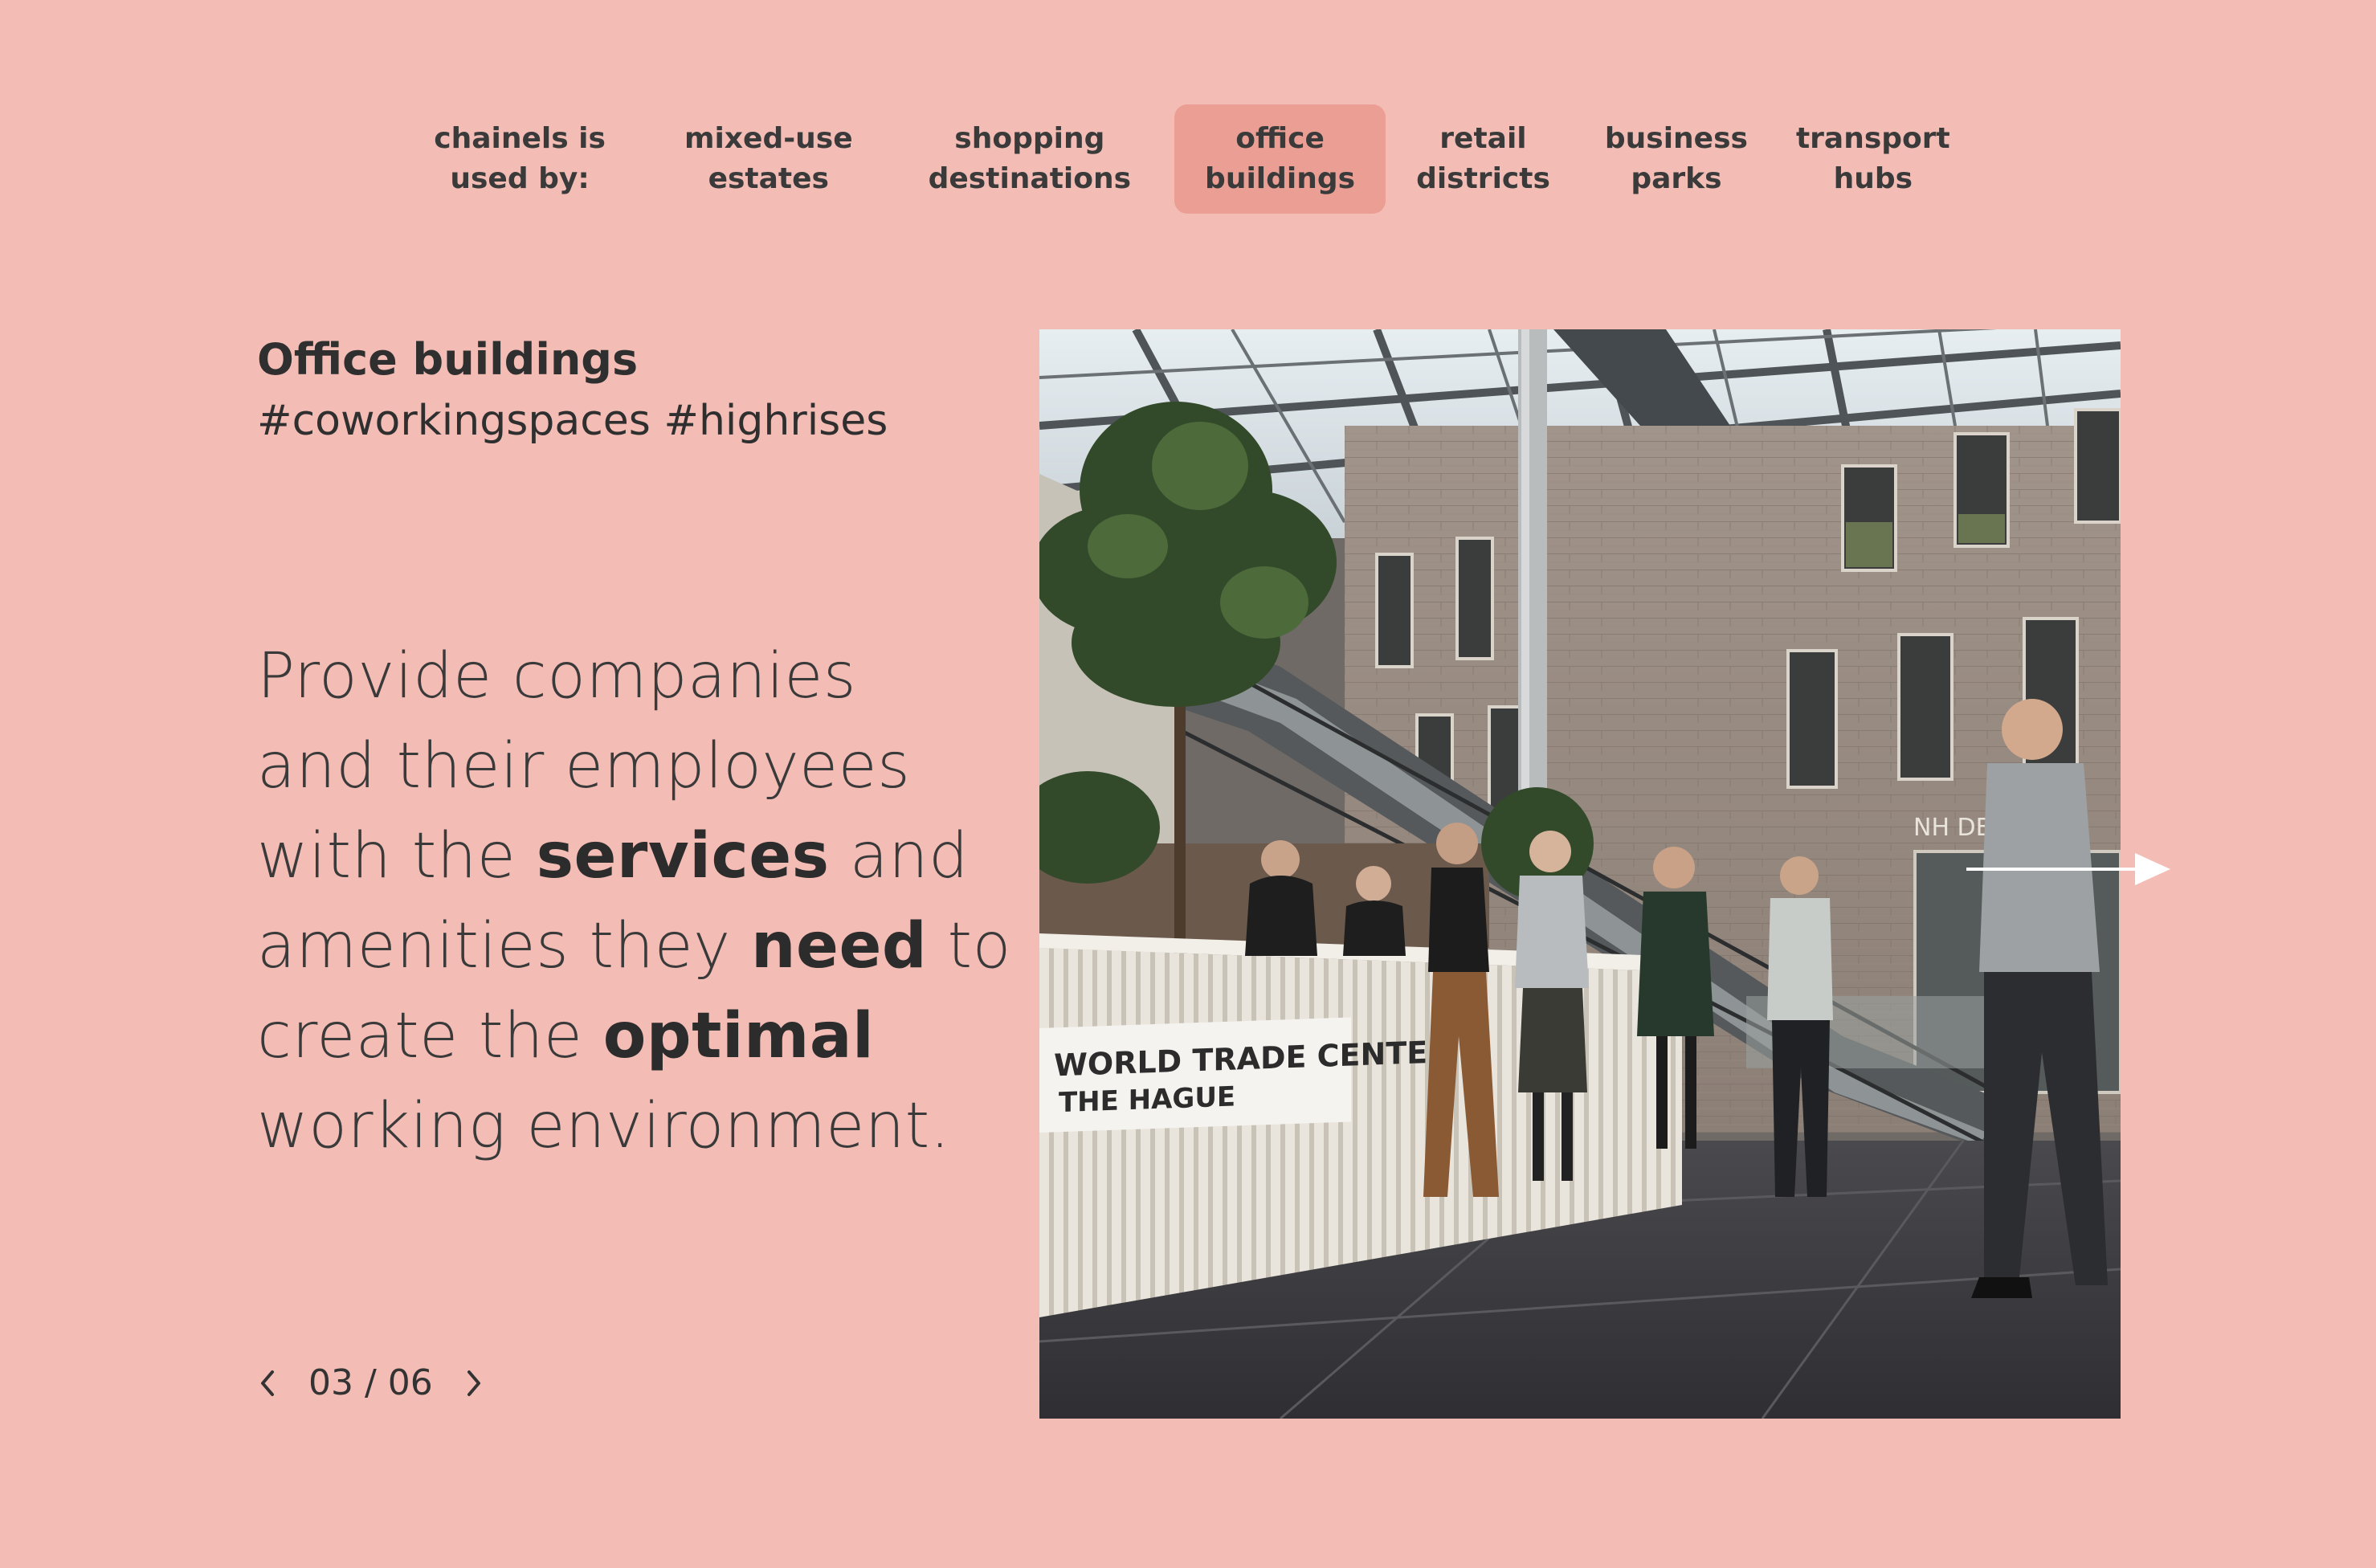 Image resolution: width=2376 pixels, height=1568 pixels. What do you see at coordinates (584, 766) in the screenshot?
I see `statement-line-2: and their employees` at bounding box center [584, 766].